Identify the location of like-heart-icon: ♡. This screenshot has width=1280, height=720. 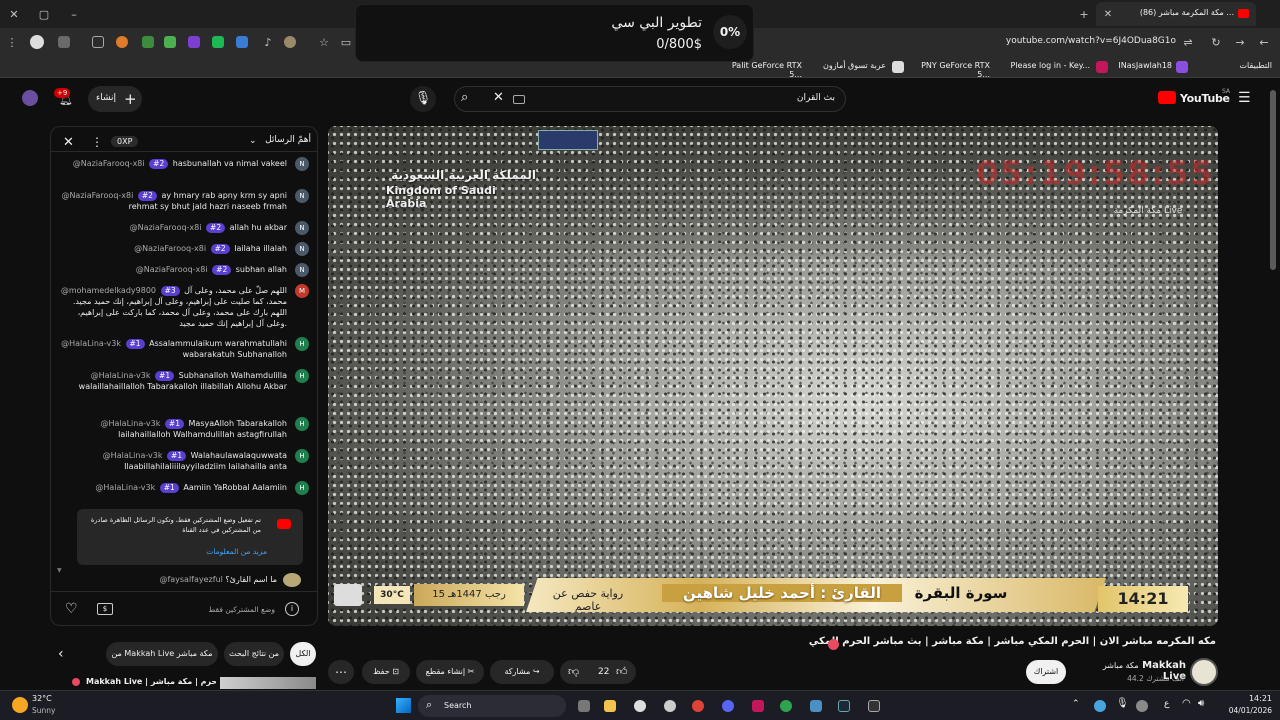
(71, 609).